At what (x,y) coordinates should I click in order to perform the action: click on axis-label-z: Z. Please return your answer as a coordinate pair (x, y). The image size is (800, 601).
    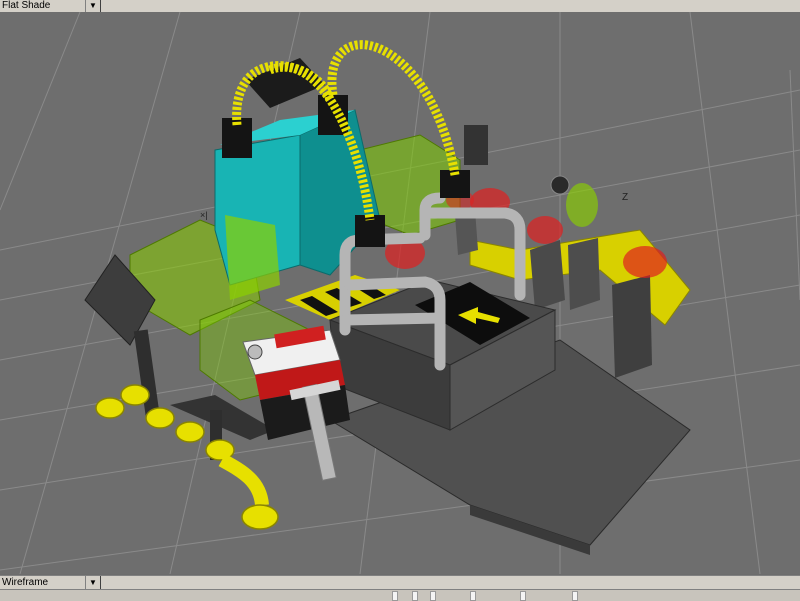
    Looking at the image, I should click on (625, 197).